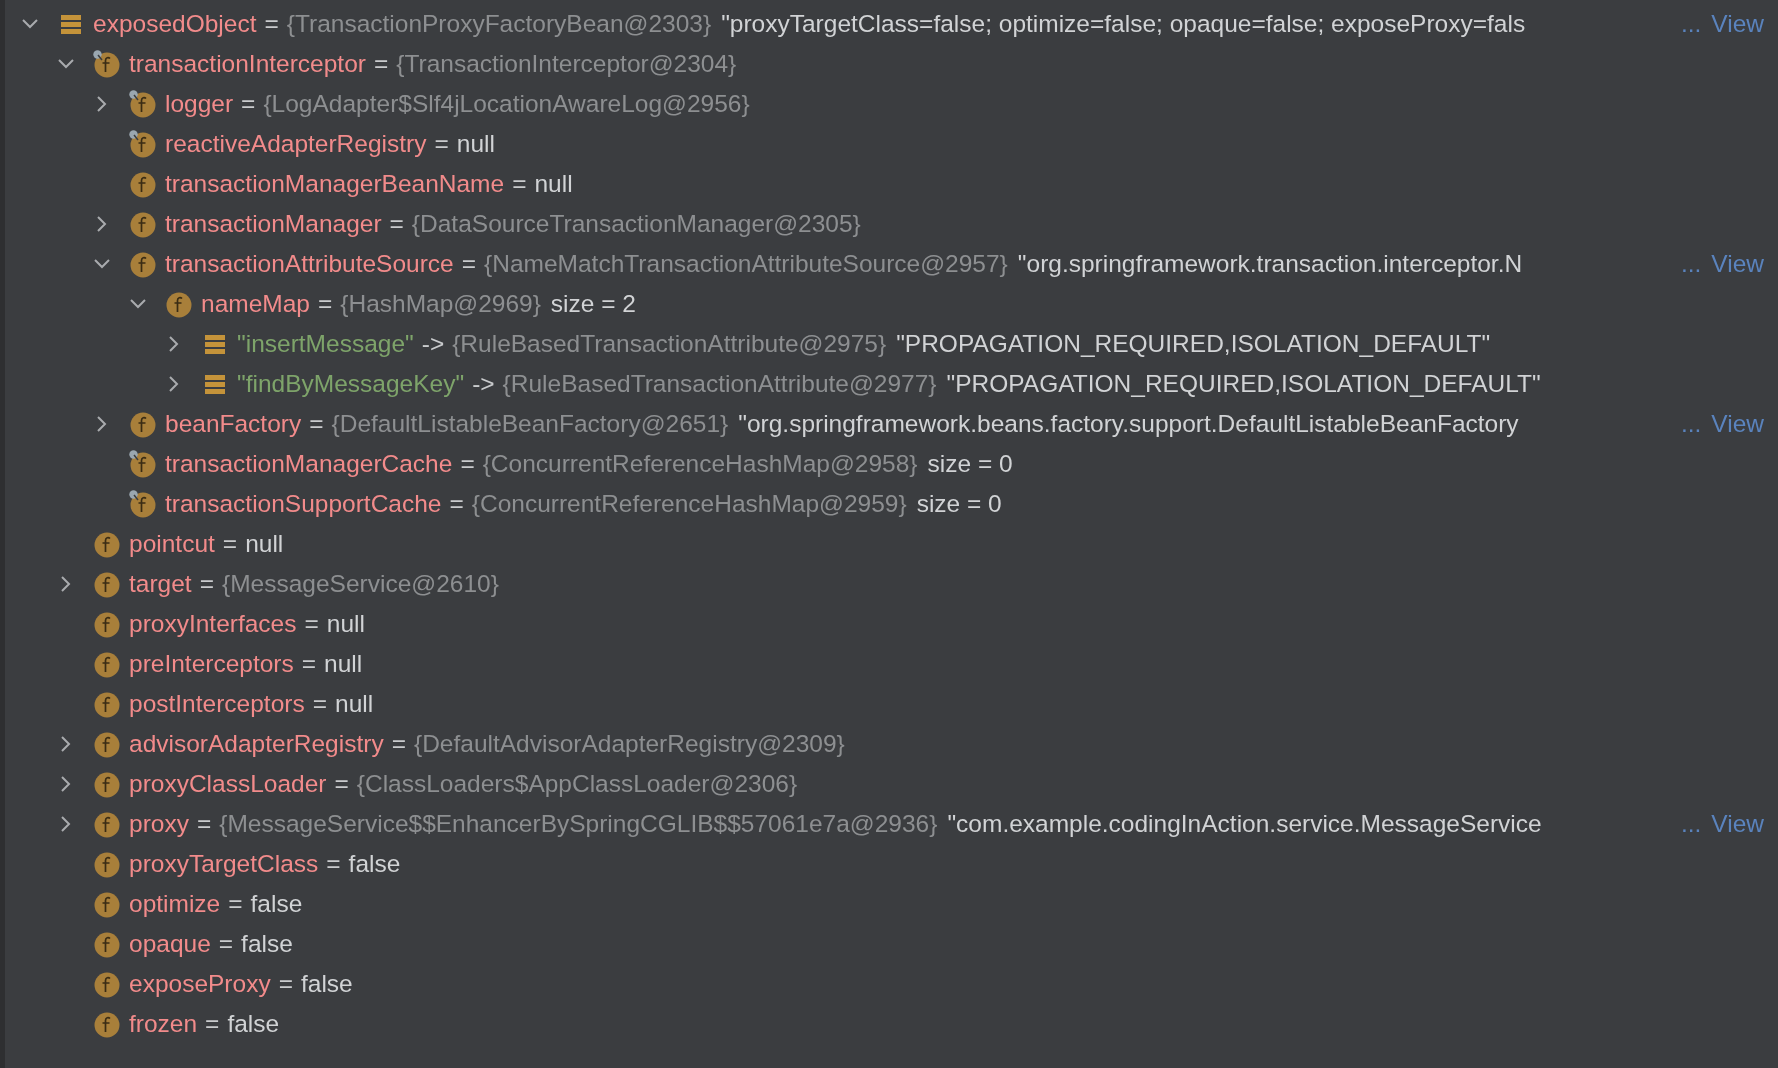 The width and height of the screenshot is (1778, 1068). Describe the element at coordinates (440, 304) in the screenshot. I see `type-label: {HashMap@2969}` at that location.